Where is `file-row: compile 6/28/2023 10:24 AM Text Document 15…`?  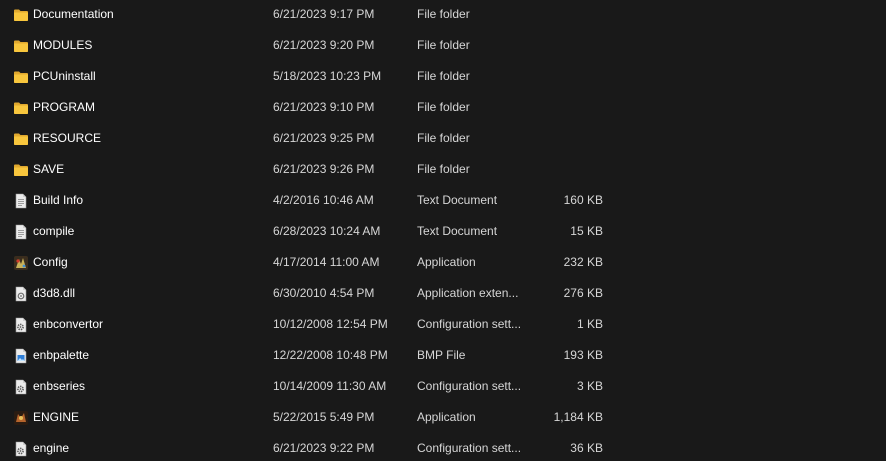
file-row: compile 6/28/2023 10:24 AM Text Document 15… is located at coordinates (443, 232).